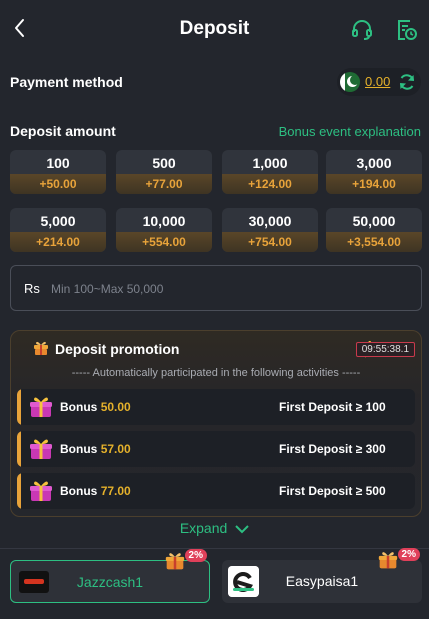 This screenshot has width=429, height=619. I want to click on amount-bonus: +50.00, so click(58, 184).